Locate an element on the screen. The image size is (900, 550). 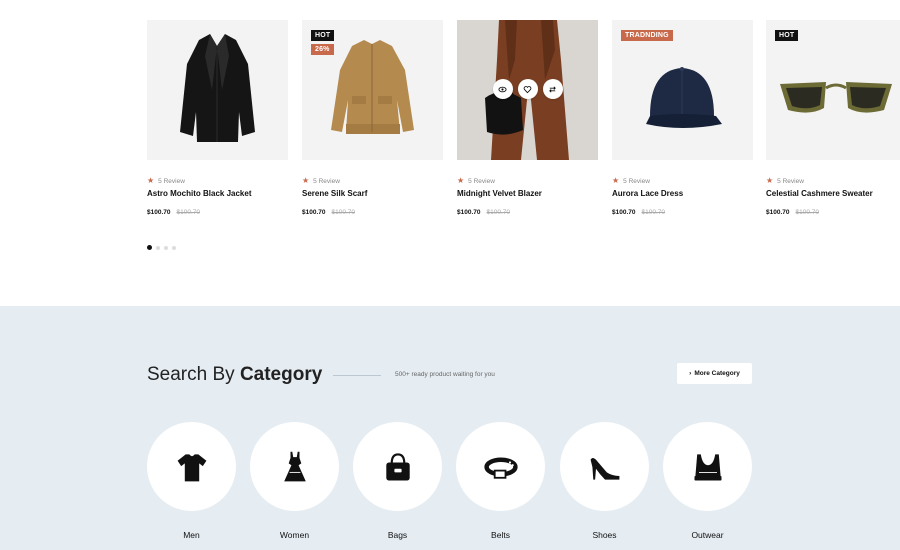
handbag-icon is located at coordinates (397, 466).